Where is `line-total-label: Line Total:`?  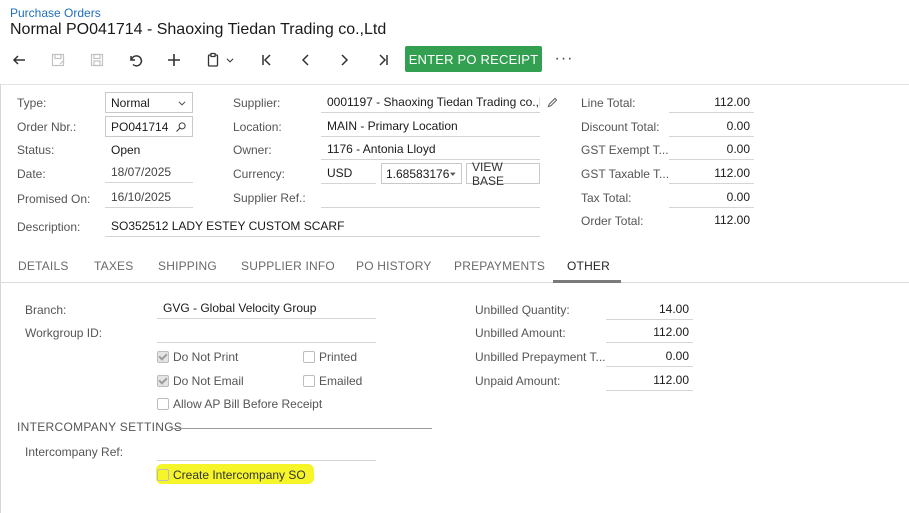
line-total-label: Line Total: is located at coordinates (608, 103).